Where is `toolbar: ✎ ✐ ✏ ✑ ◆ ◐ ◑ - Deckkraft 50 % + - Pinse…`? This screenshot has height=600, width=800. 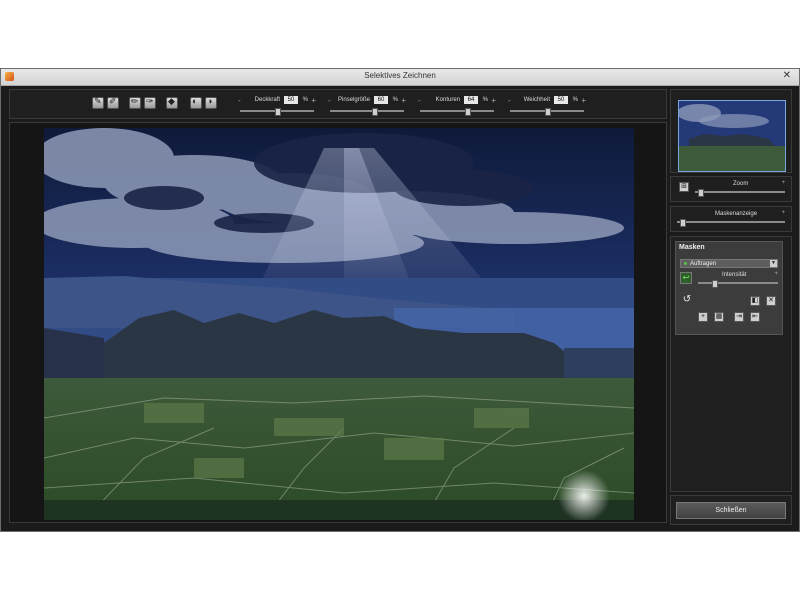 toolbar: ✎ ✐ ✏ ✑ ◆ ◐ ◑ - Deckkraft 50 % + - Pinse… is located at coordinates (338, 104).